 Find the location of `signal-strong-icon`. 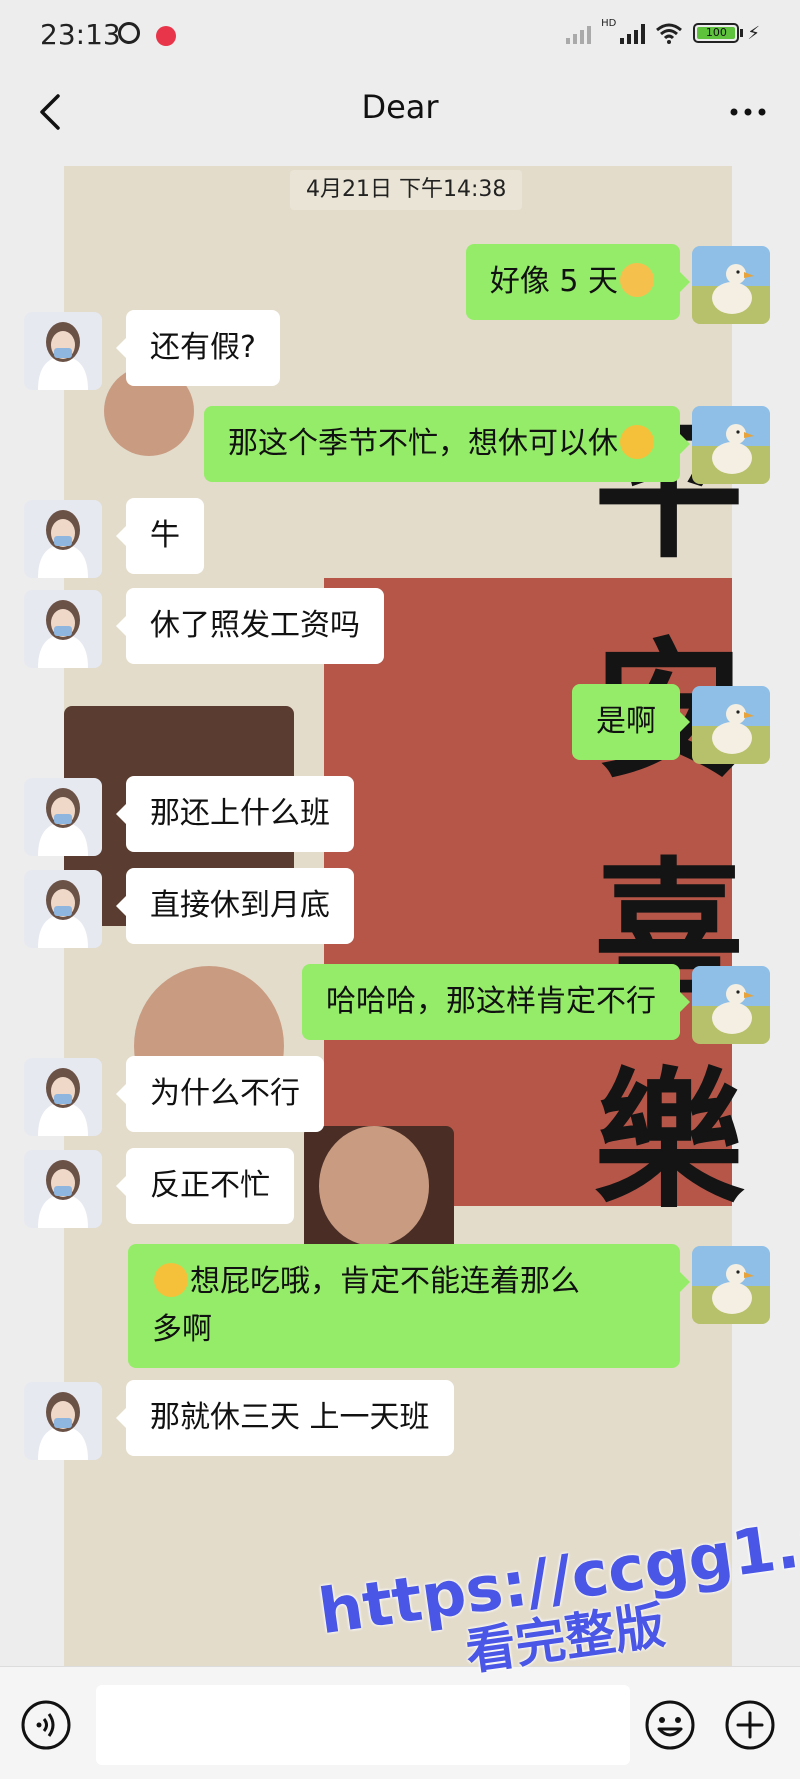

signal-strong-icon is located at coordinates (633, 33).